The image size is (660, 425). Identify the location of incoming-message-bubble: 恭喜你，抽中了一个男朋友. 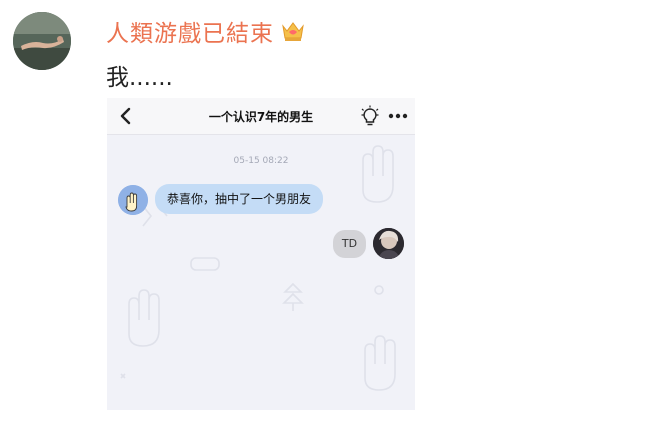
(239, 199).